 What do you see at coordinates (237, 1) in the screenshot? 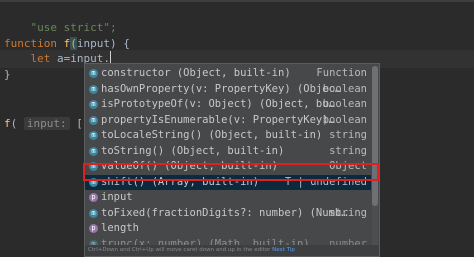
I see `editor-top-edge` at bounding box center [237, 1].